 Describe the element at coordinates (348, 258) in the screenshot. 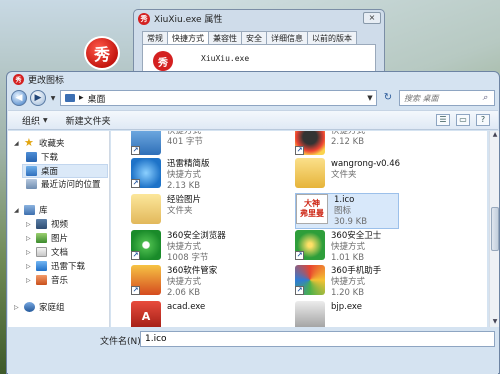

I see `file-size: 1.01 KB` at that location.